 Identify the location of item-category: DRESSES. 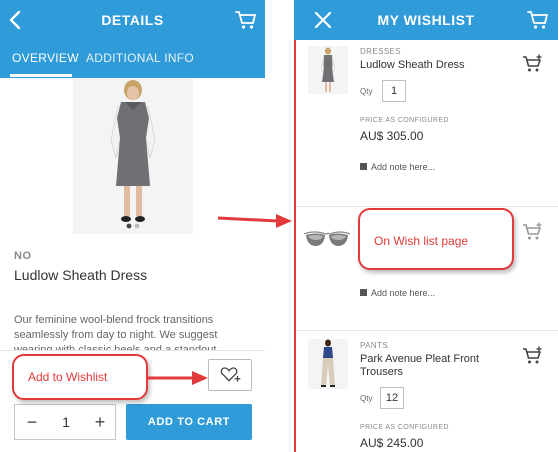
(381, 51).